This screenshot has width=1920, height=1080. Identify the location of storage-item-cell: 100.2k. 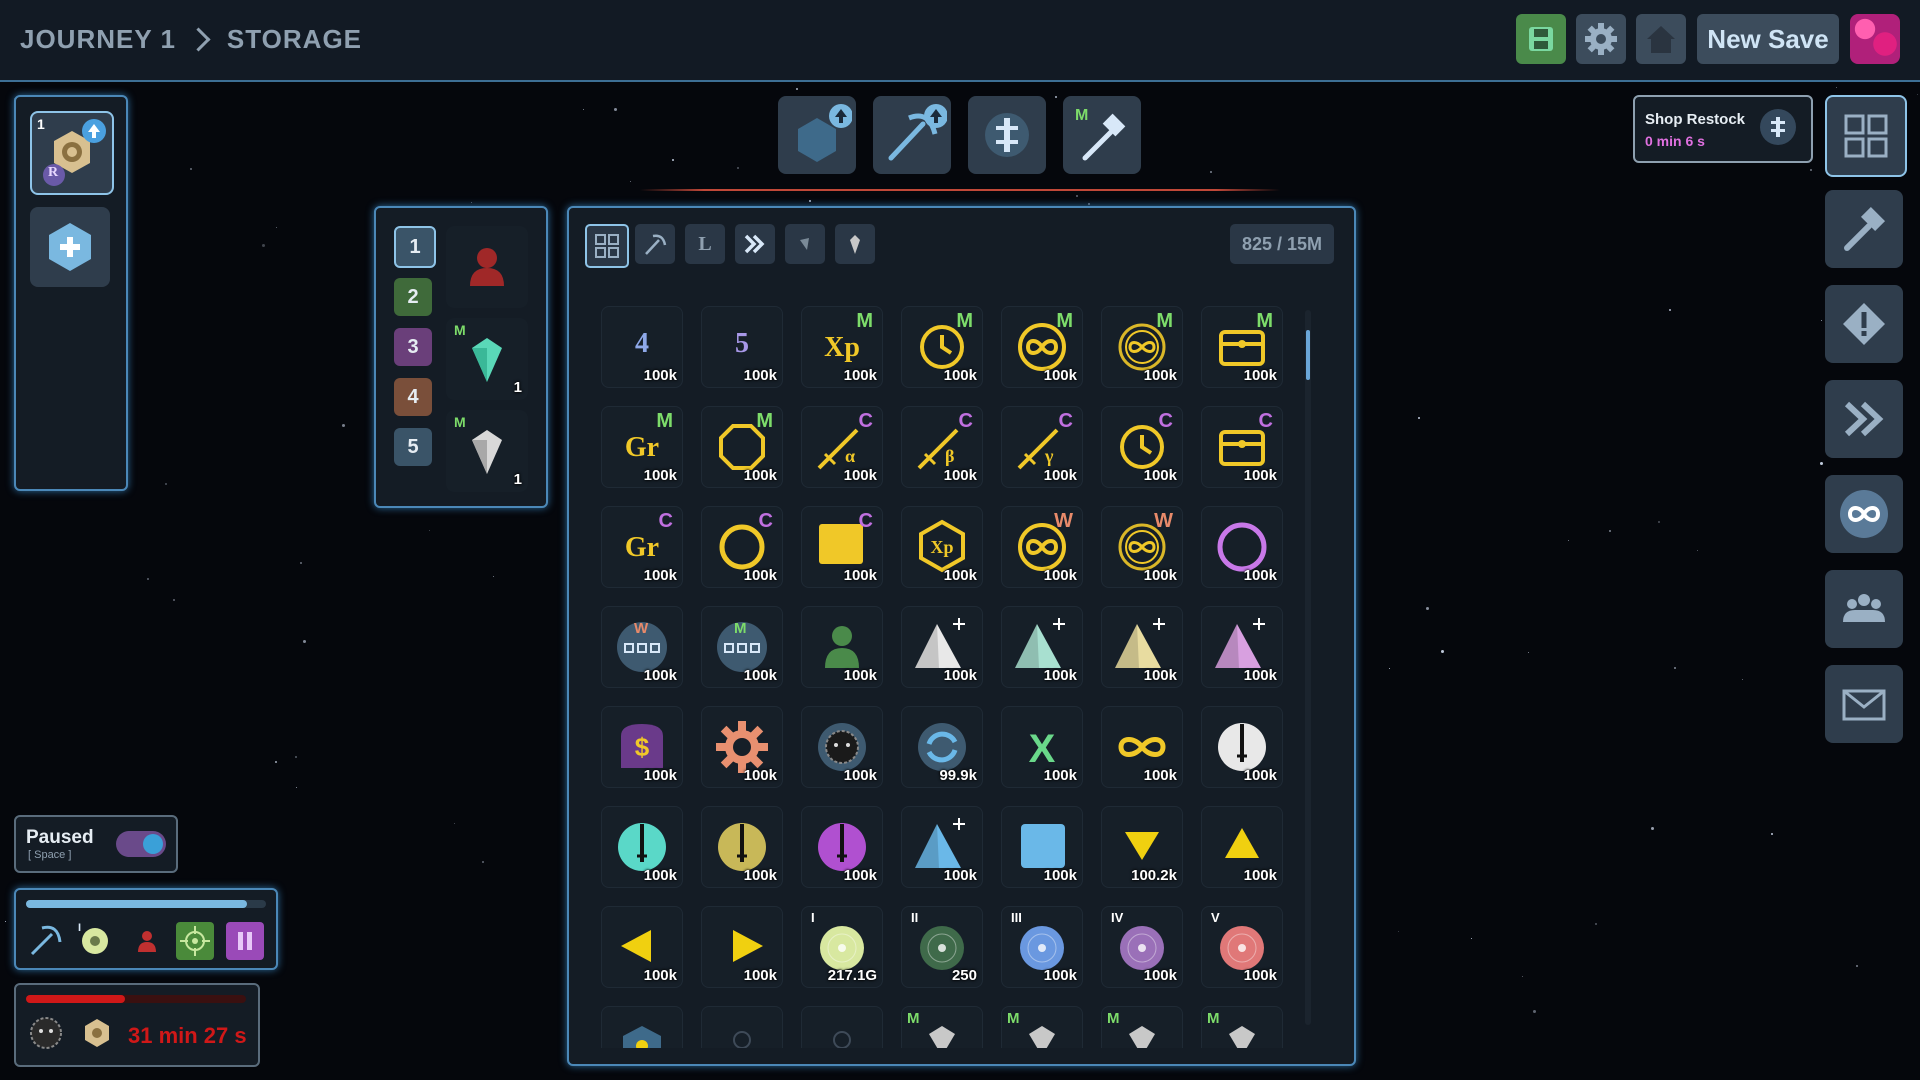
(1142, 847).